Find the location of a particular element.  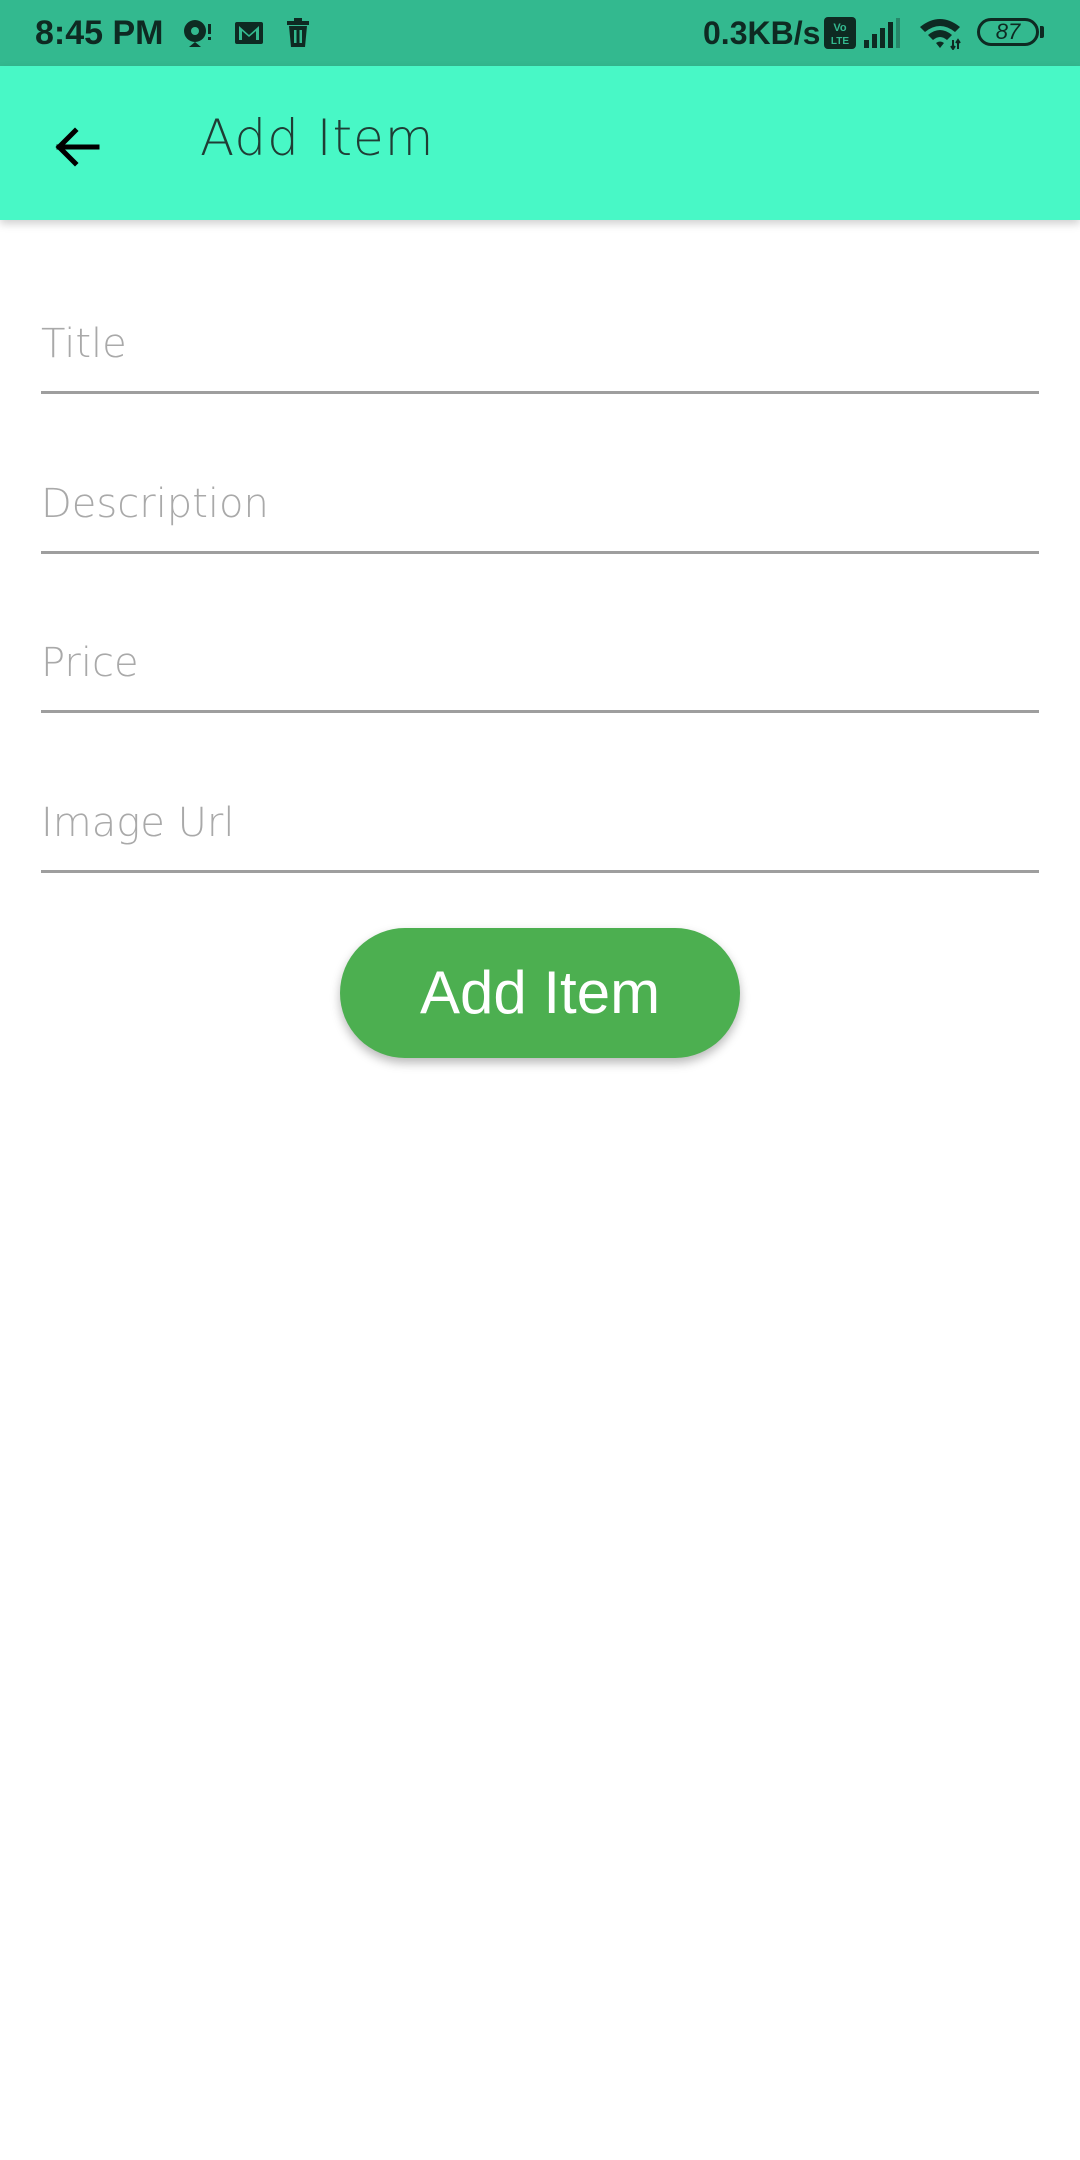

add-item-button: Add Item is located at coordinates (540, 993).